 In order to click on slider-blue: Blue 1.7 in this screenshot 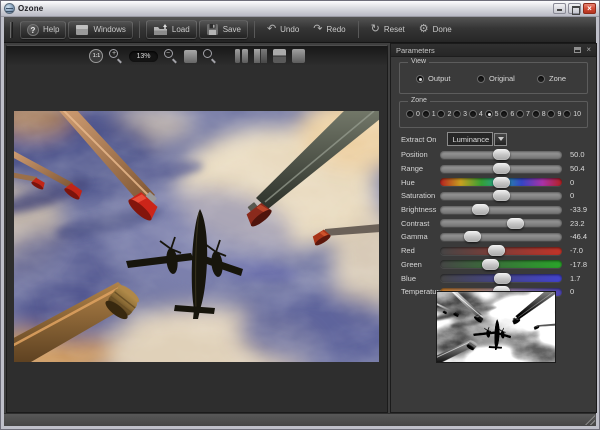, I will do `click(491, 278)`.